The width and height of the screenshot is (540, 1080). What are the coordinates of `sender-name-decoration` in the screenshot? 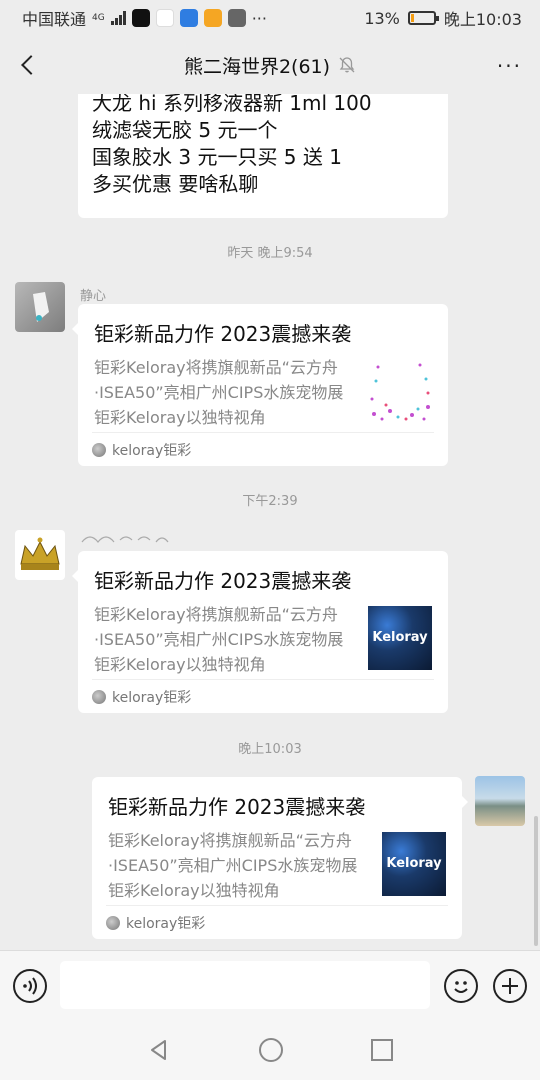 It's located at (125, 539).